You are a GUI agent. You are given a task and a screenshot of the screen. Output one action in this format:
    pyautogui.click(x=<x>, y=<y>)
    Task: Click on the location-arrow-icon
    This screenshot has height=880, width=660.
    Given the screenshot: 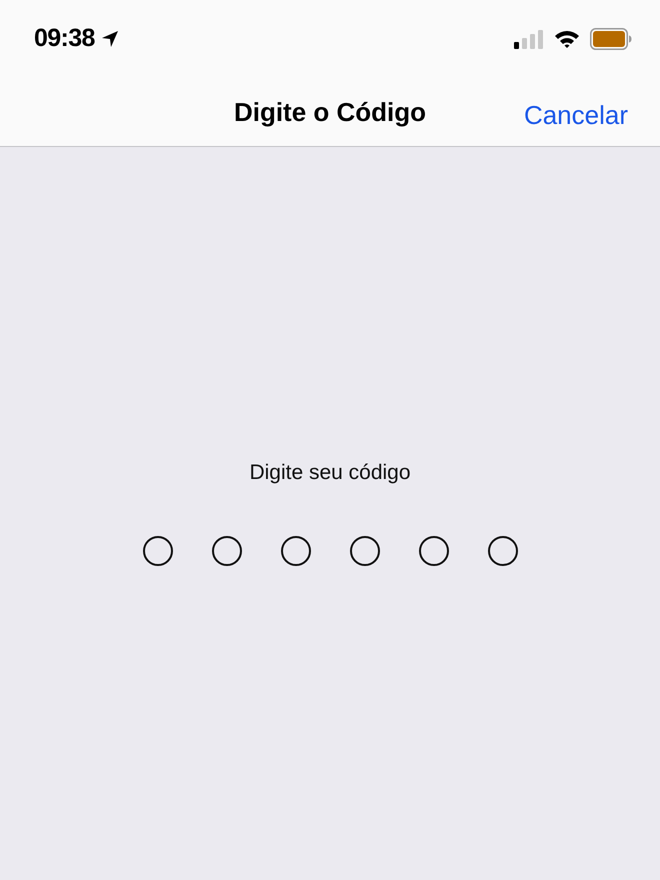 What is the action you would take?
    pyautogui.click(x=109, y=39)
    